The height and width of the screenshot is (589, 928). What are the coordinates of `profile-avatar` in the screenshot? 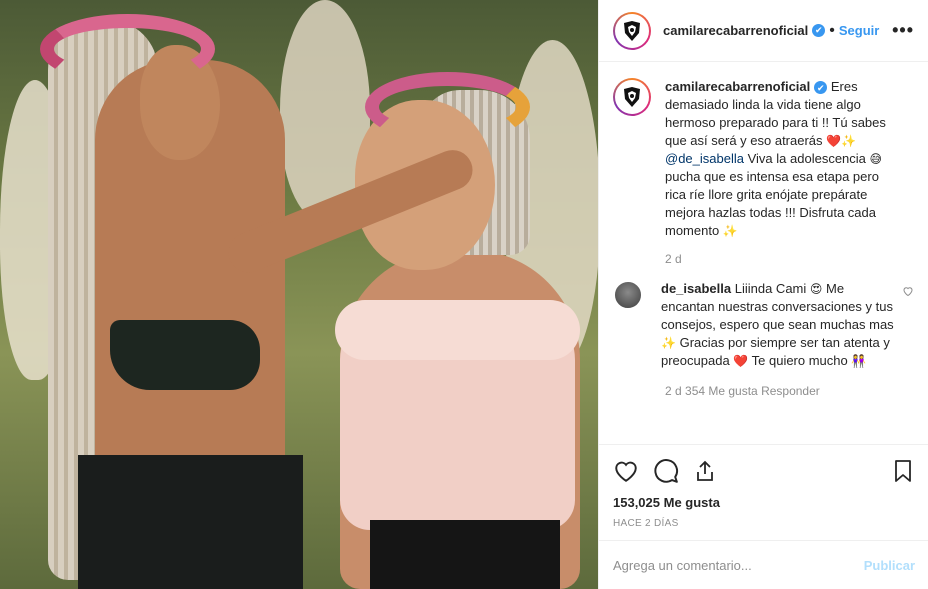 It's located at (632, 30).